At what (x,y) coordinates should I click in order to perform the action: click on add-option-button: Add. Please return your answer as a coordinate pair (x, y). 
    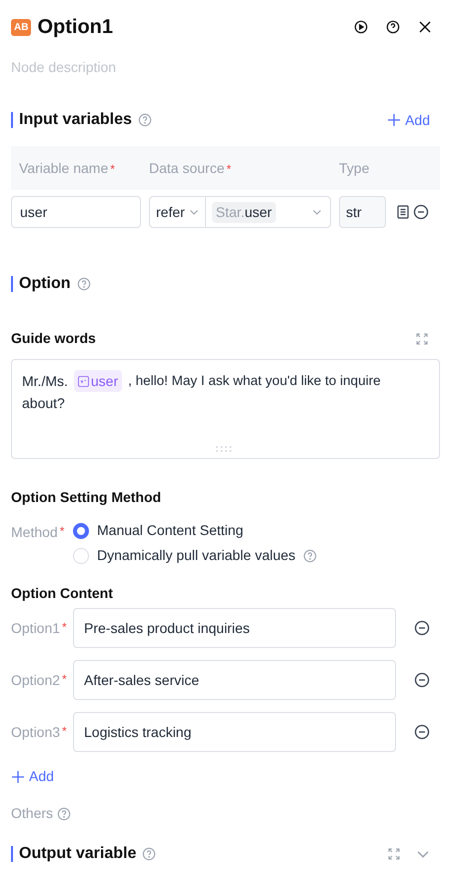
    Looking at the image, I should click on (32, 776).